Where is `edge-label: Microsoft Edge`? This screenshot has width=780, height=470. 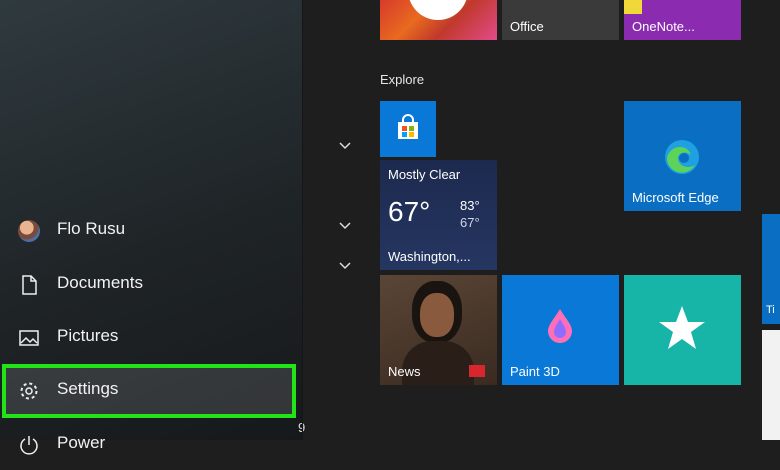 edge-label: Microsoft Edge is located at coordinates (675, 197).